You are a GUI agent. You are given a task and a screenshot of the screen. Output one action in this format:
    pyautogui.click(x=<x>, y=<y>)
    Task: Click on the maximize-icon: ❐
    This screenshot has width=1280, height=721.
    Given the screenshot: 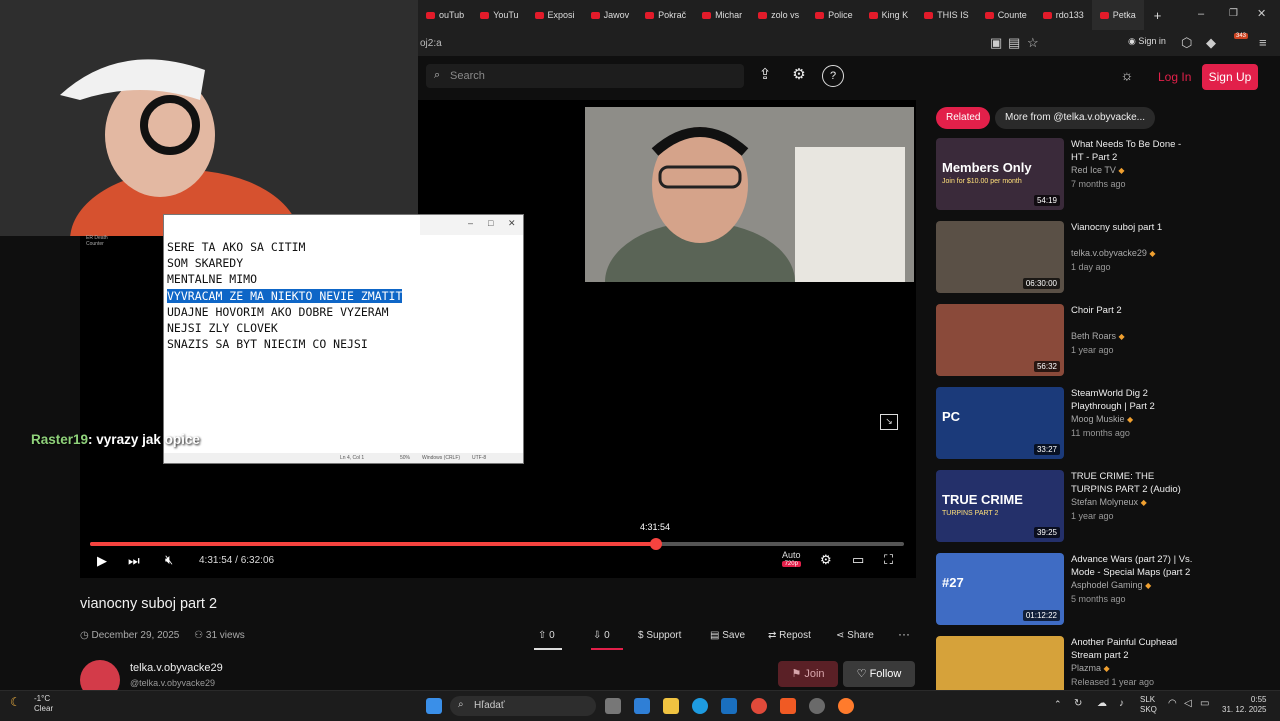 What is the action you would take?
    pyautogui.click(x=1233, y=13)
    